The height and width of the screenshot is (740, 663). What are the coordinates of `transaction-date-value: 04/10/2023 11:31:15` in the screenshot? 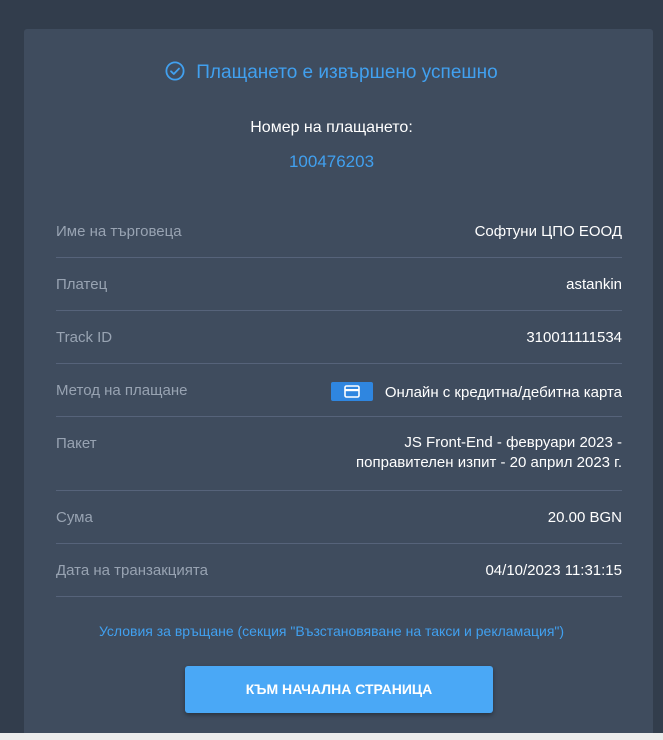 It's located at (553, 570).